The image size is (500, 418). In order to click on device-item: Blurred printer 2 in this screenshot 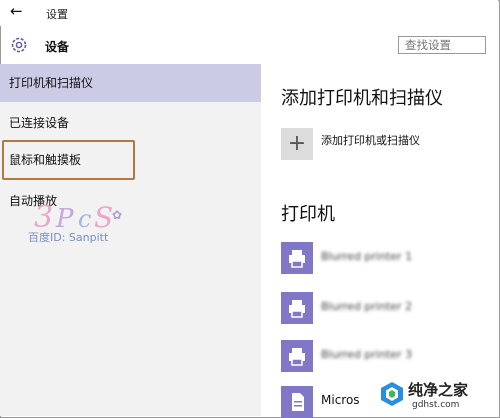, I will do `click(381, 308)`.